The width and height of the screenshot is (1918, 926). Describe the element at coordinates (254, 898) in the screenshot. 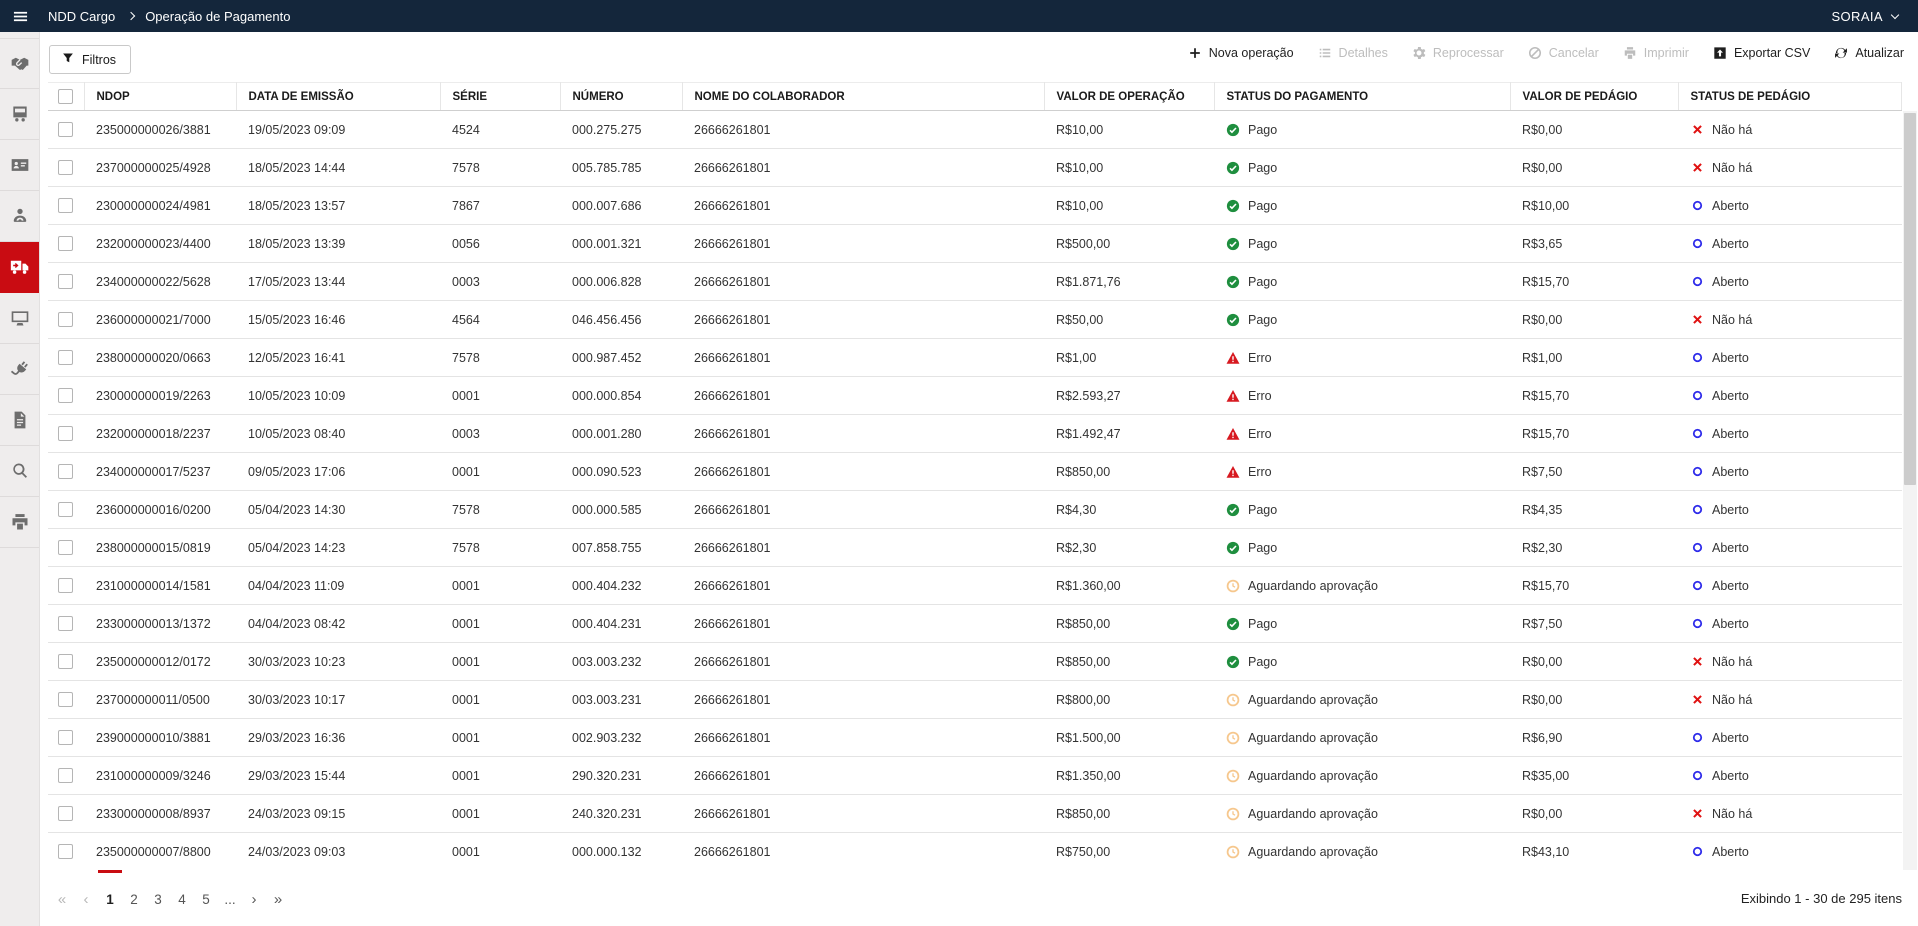

I see `next-page-button: ›` at that location.